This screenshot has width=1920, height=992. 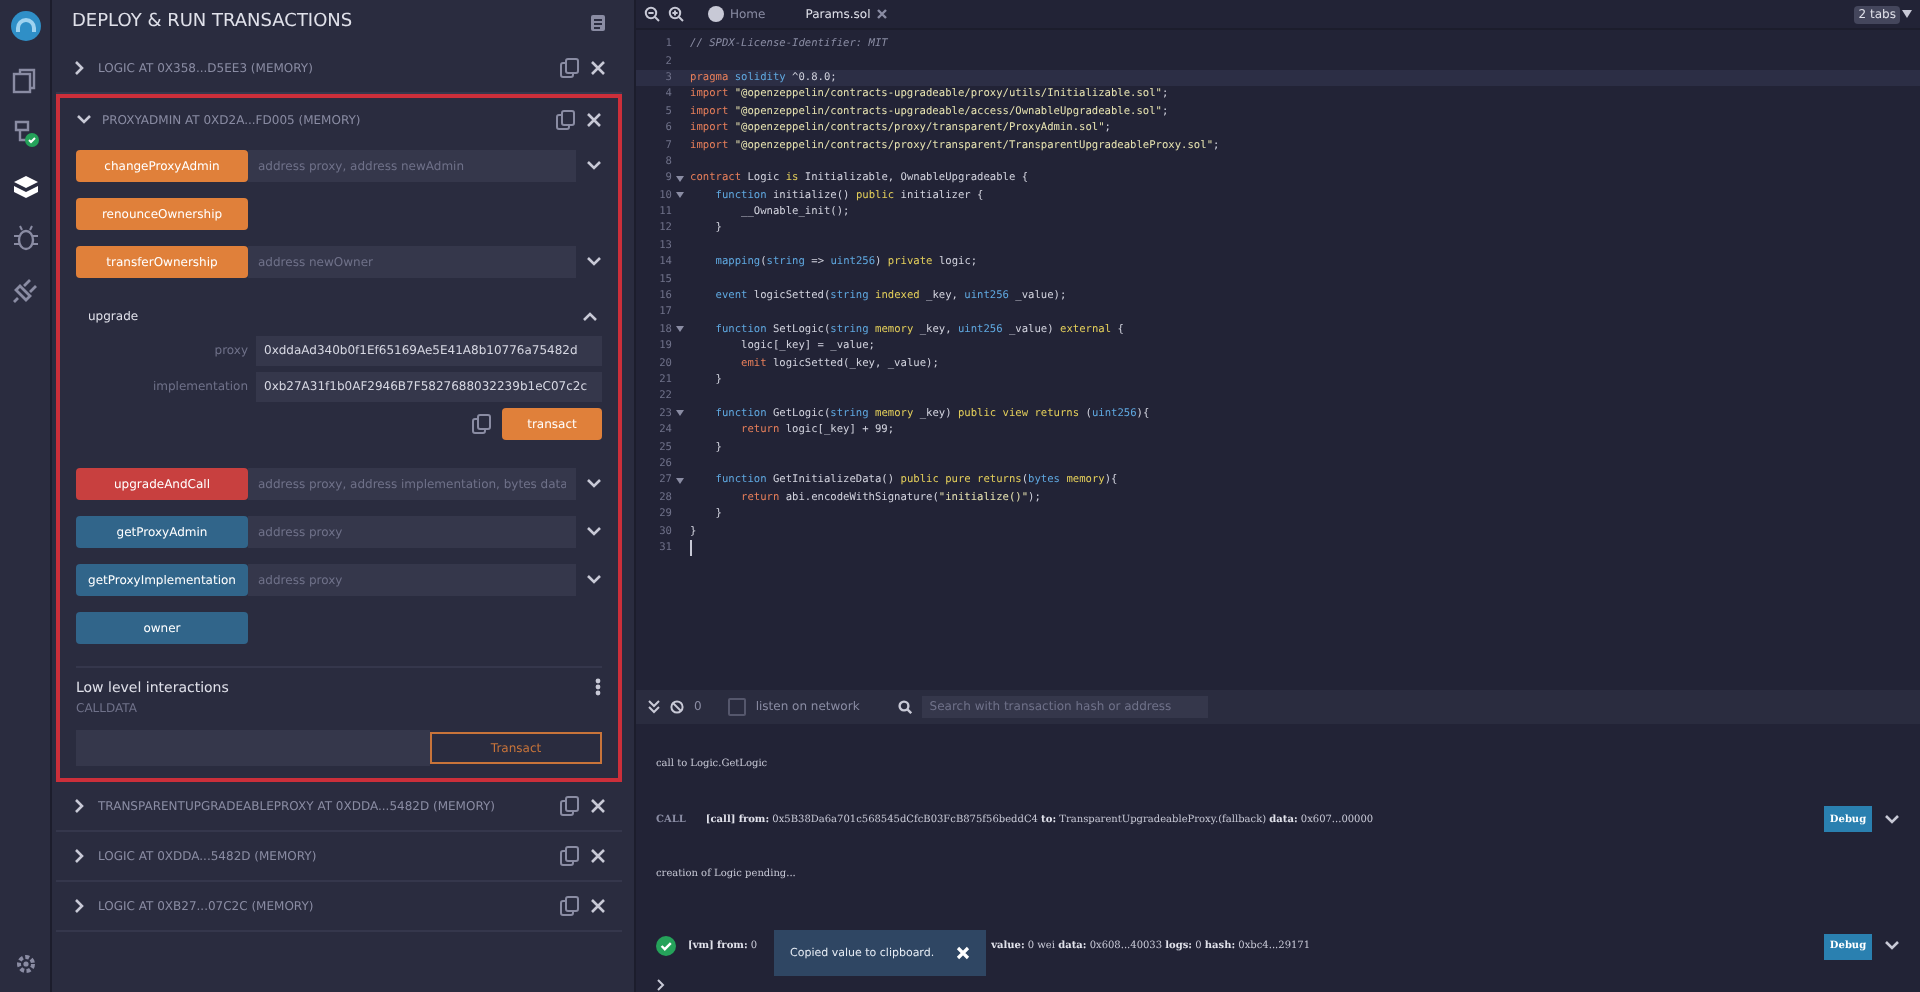 I want to click on zoom-in-icon, so click(x=676, y=14).